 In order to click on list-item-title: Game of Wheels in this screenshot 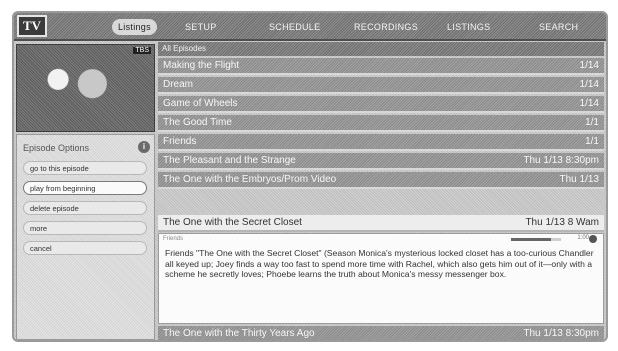, I will do `click(200, 103)`.